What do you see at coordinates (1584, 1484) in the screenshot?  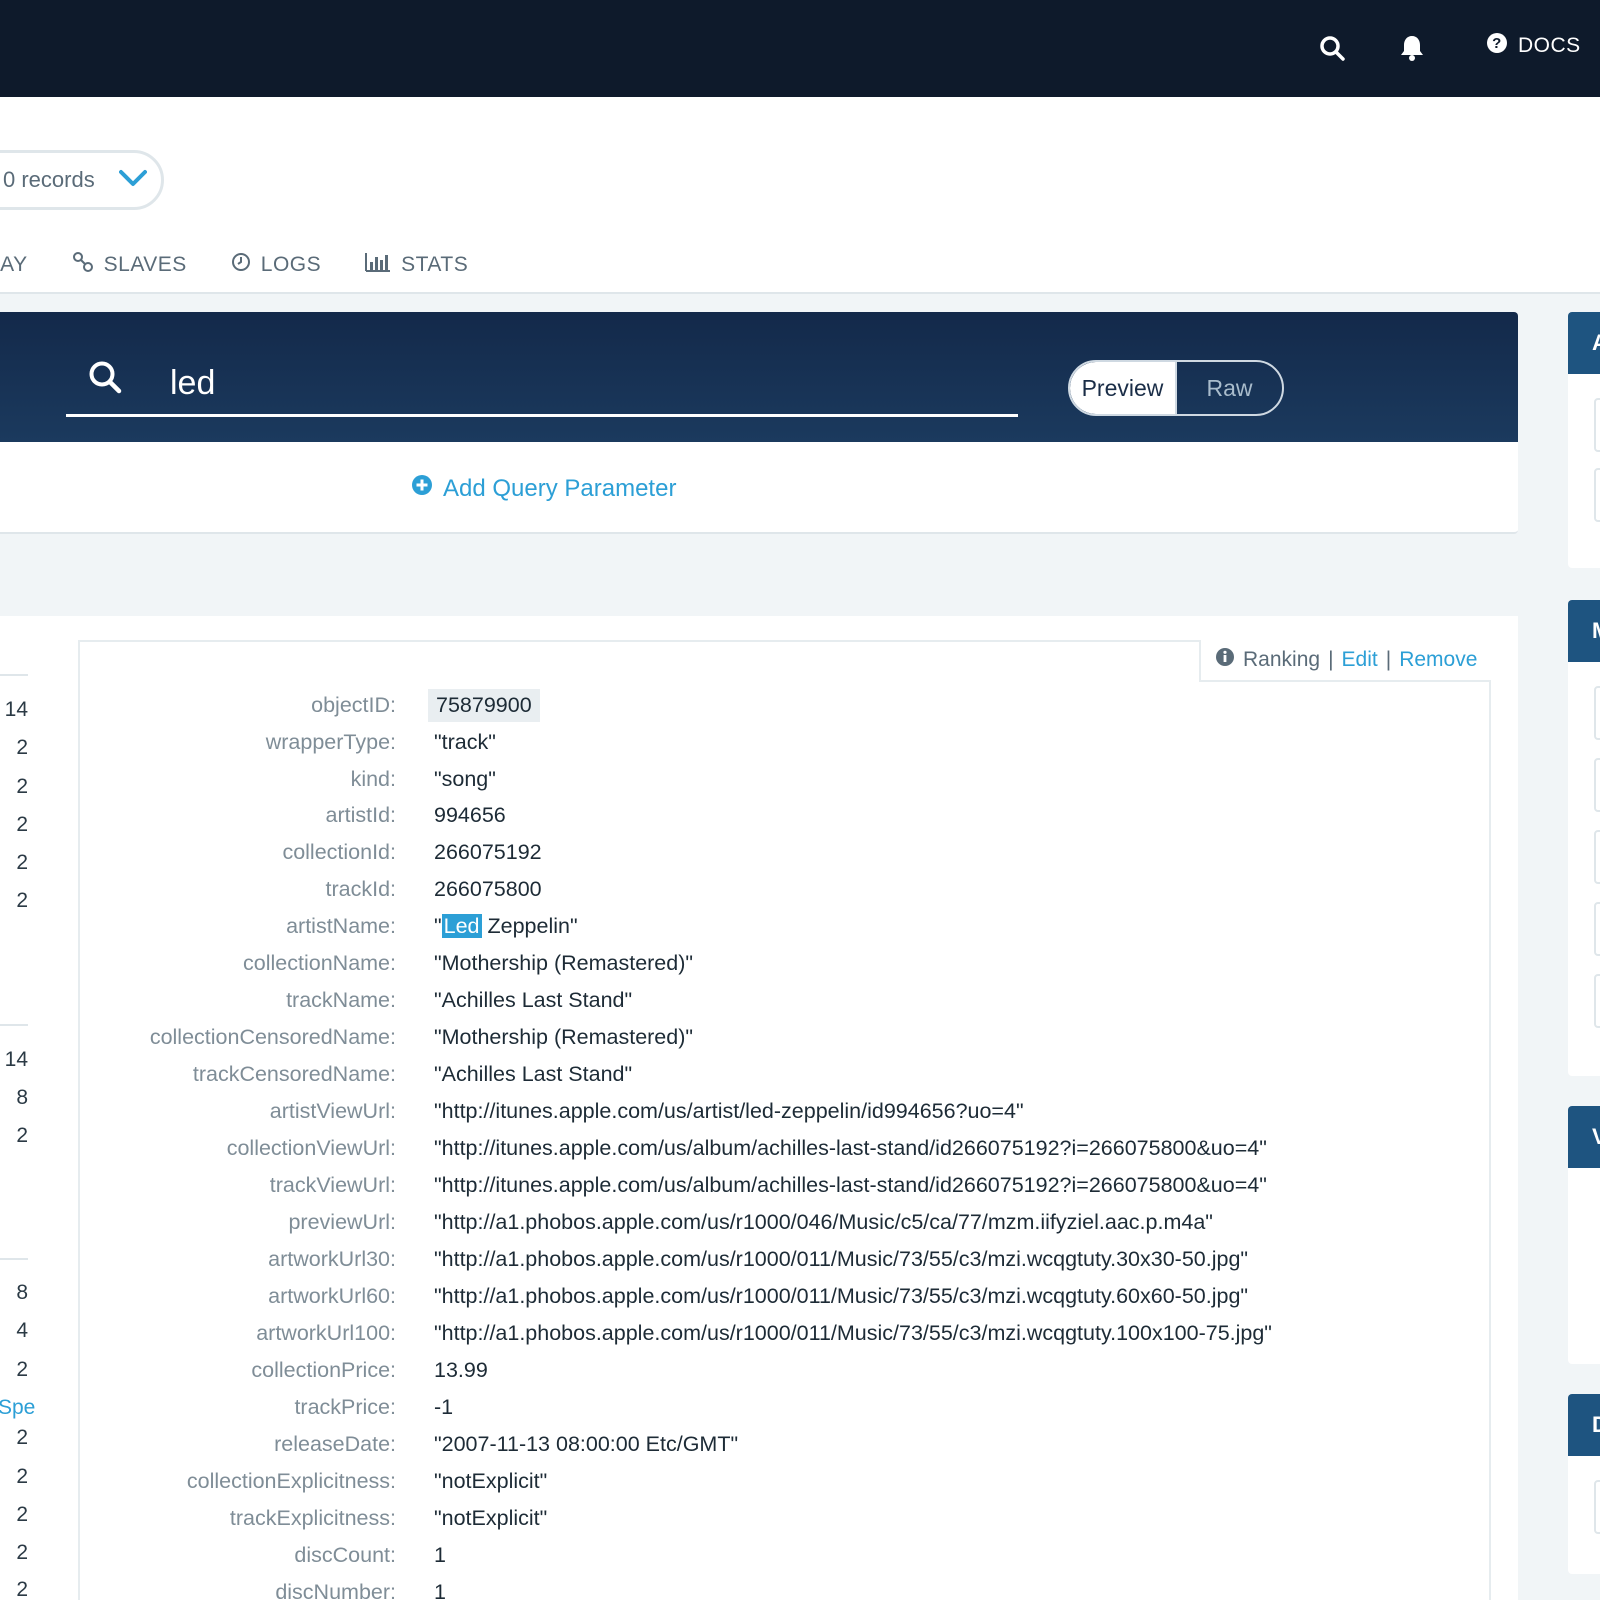 I see `right-panel-4: D` at bounding box center [1584, 1484].